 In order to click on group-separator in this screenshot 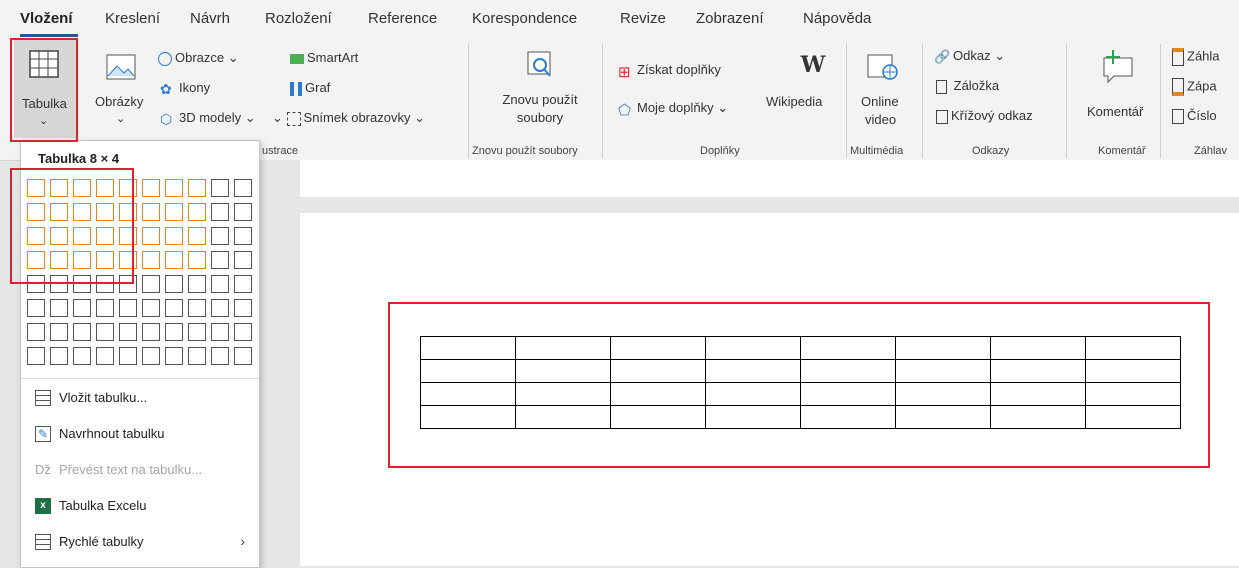, I will do `click(1160, 101)`.